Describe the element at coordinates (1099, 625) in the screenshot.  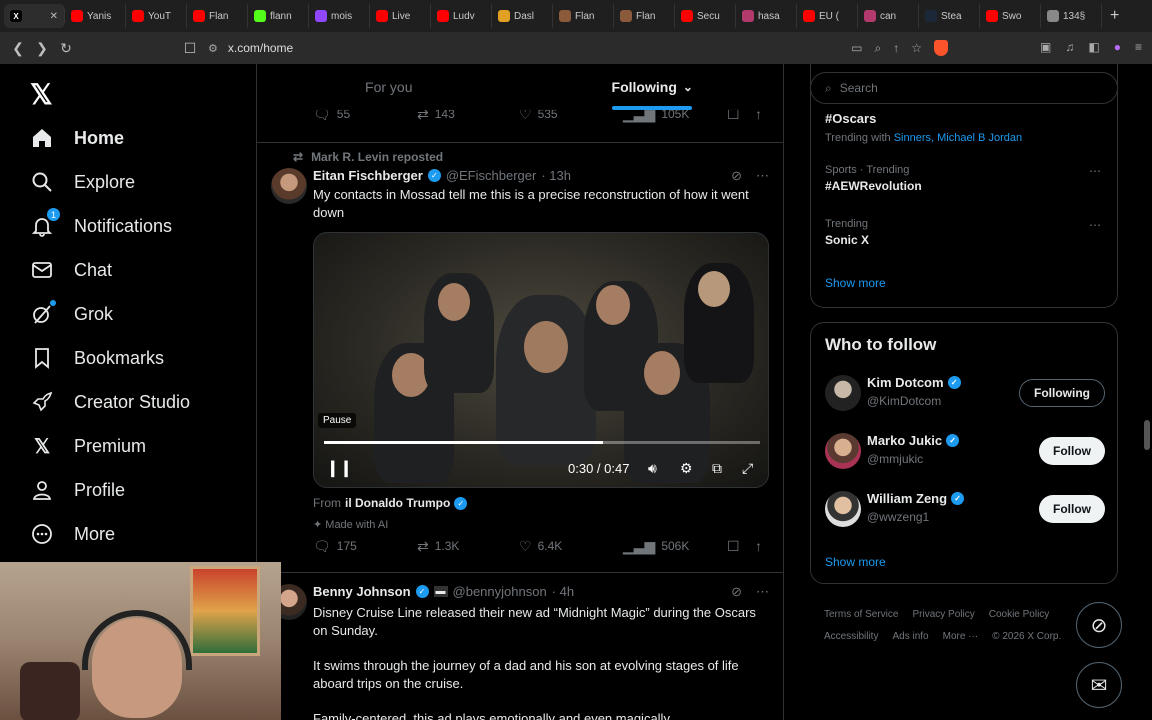
I see `grok-fab-icon: ⊘` at that location.